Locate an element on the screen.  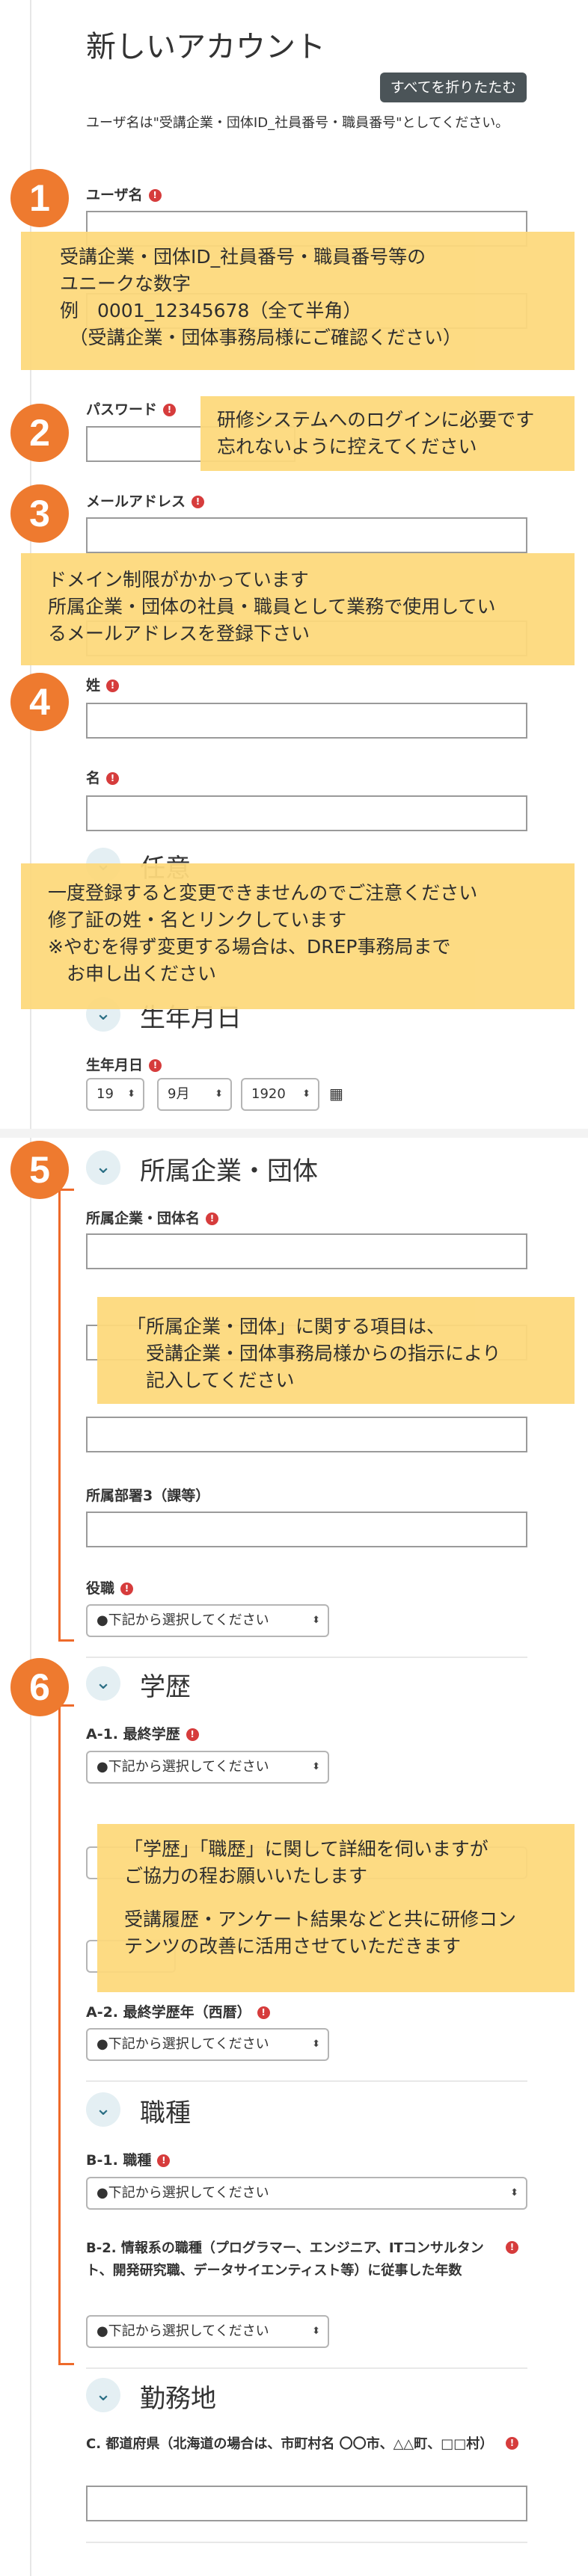
page-title: 新しいアカウント is located at coordinates (206, 47).